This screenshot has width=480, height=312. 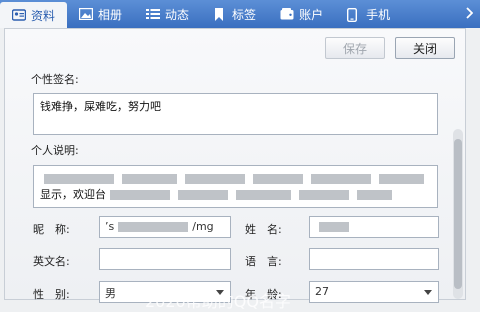 I want to click on tab-account-label: 账户, so click(x=311, y=14).